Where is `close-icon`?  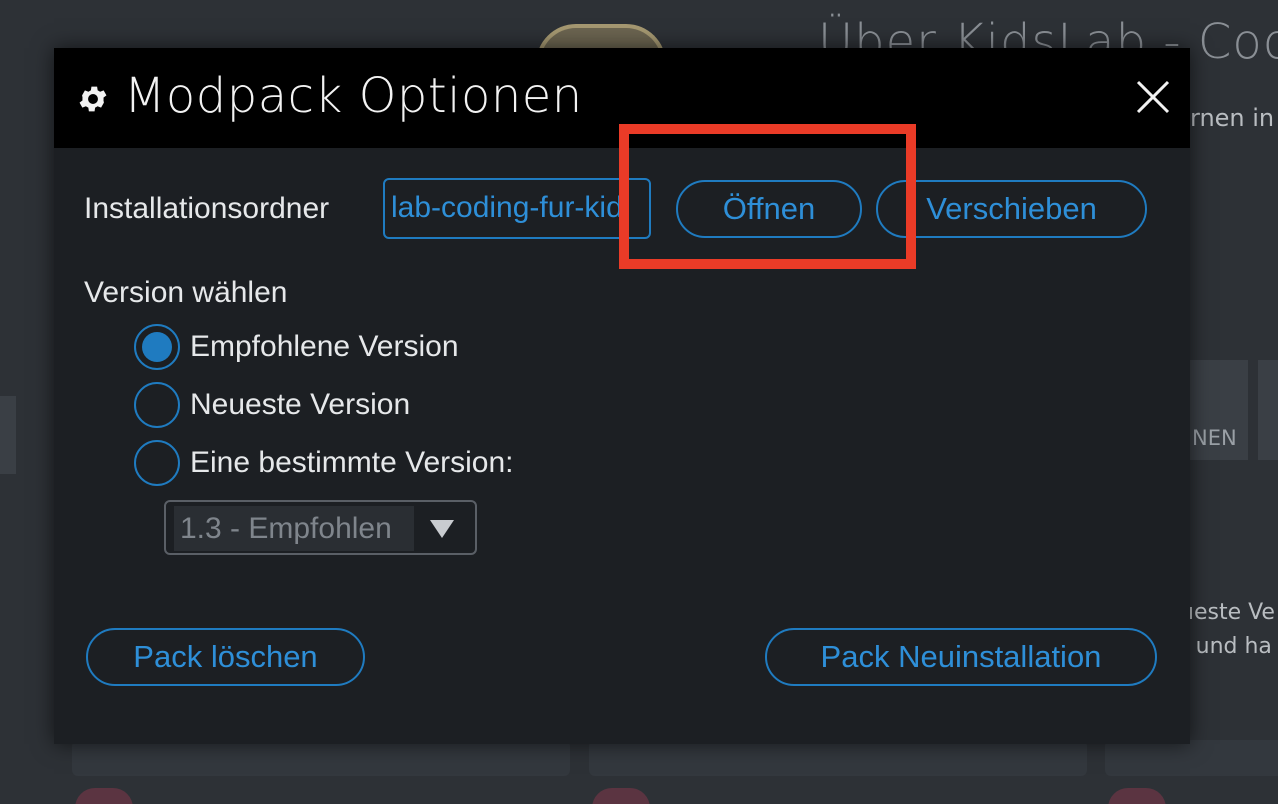 close-icon is located at coordinates (1153, 97).